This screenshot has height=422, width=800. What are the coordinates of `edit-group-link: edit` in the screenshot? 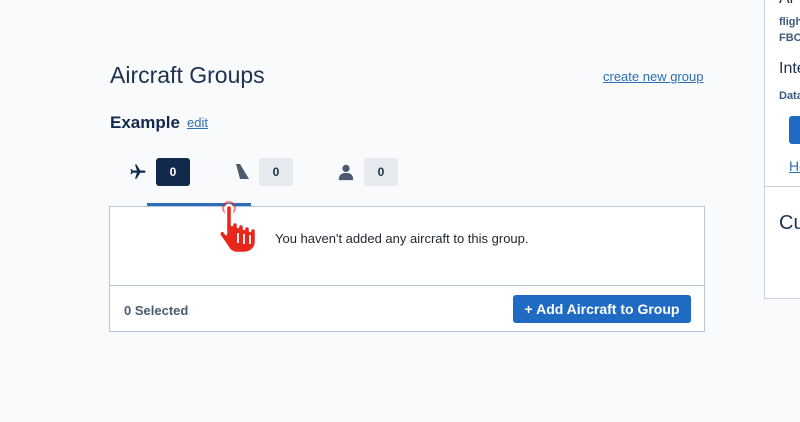 It's located at (197, 122).